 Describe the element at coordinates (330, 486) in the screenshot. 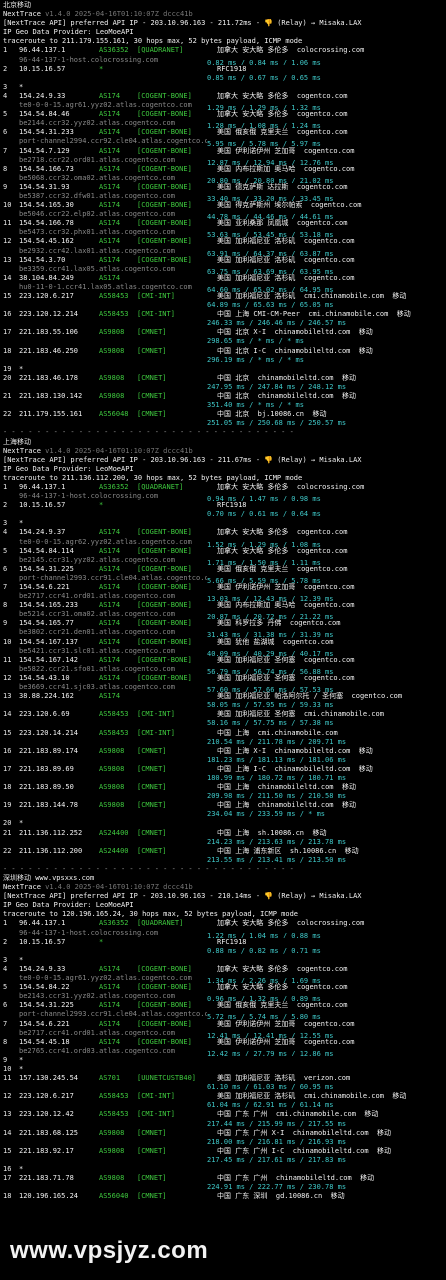

I see `hop-domain: colocrossing.com` at that location.